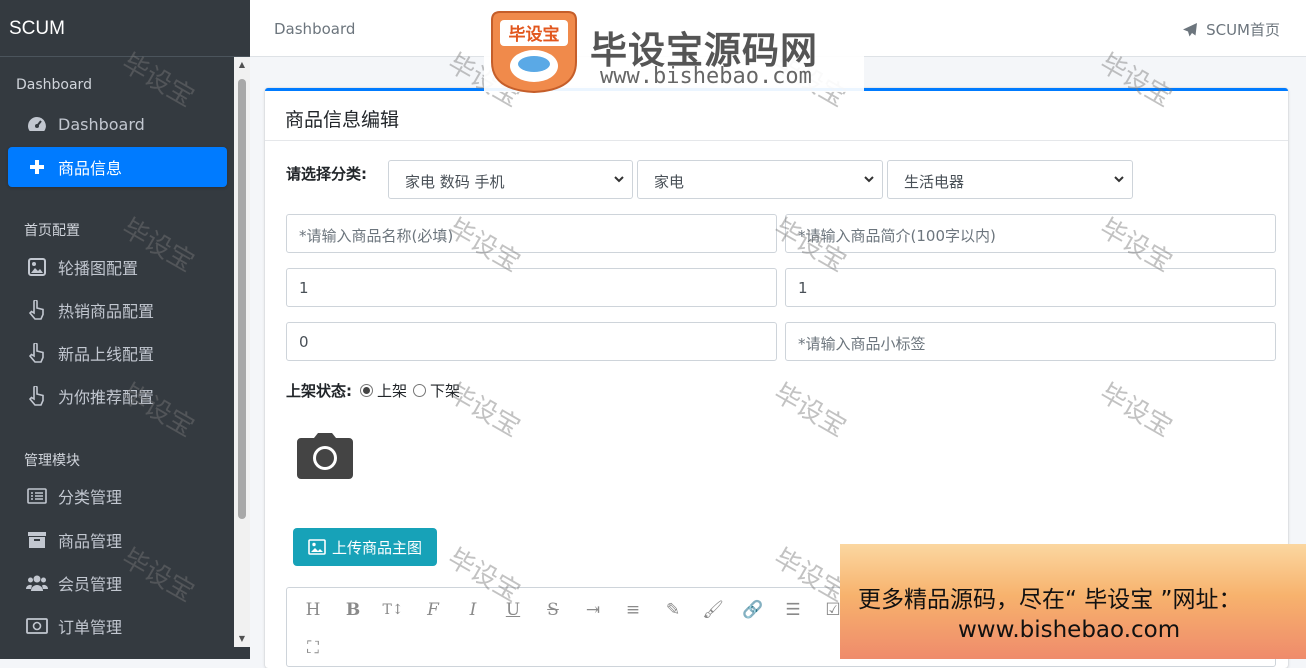  What do you see at coordinates (37, 540) in the screenshot?
I see `archive-icon` at bounding box center [37, 540].